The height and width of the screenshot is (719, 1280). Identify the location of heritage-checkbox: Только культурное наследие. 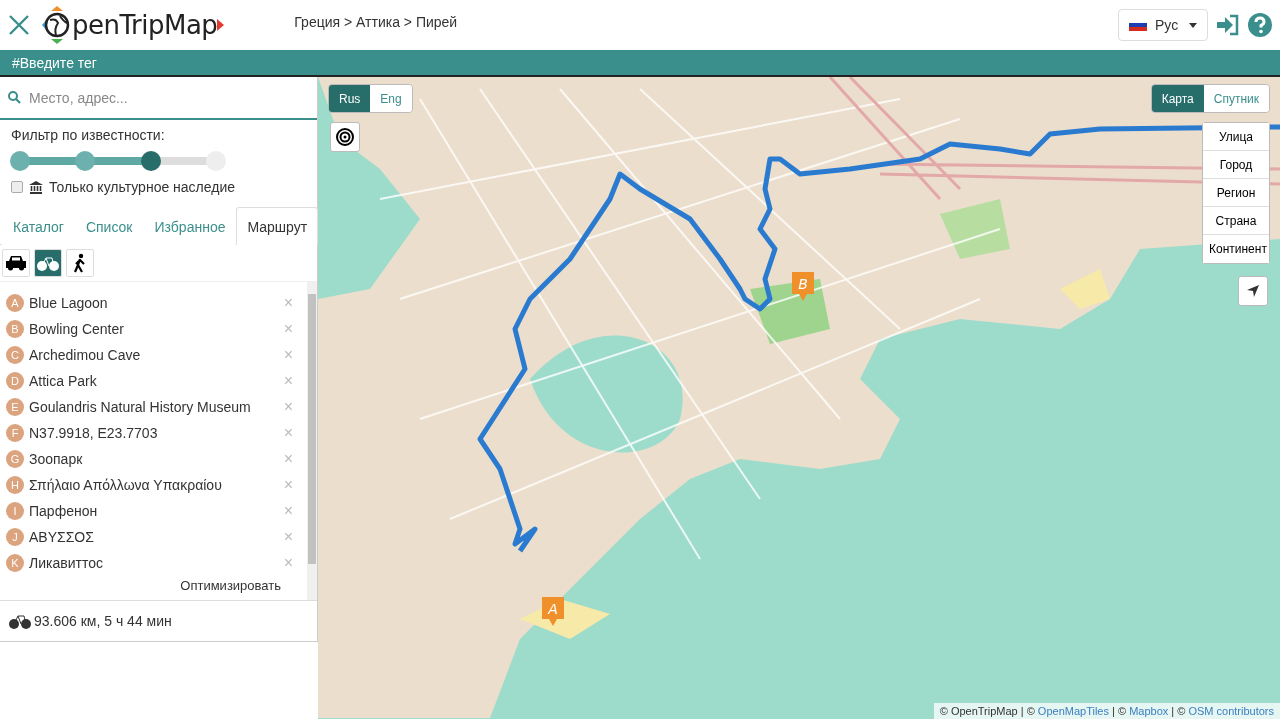
(158, 187).